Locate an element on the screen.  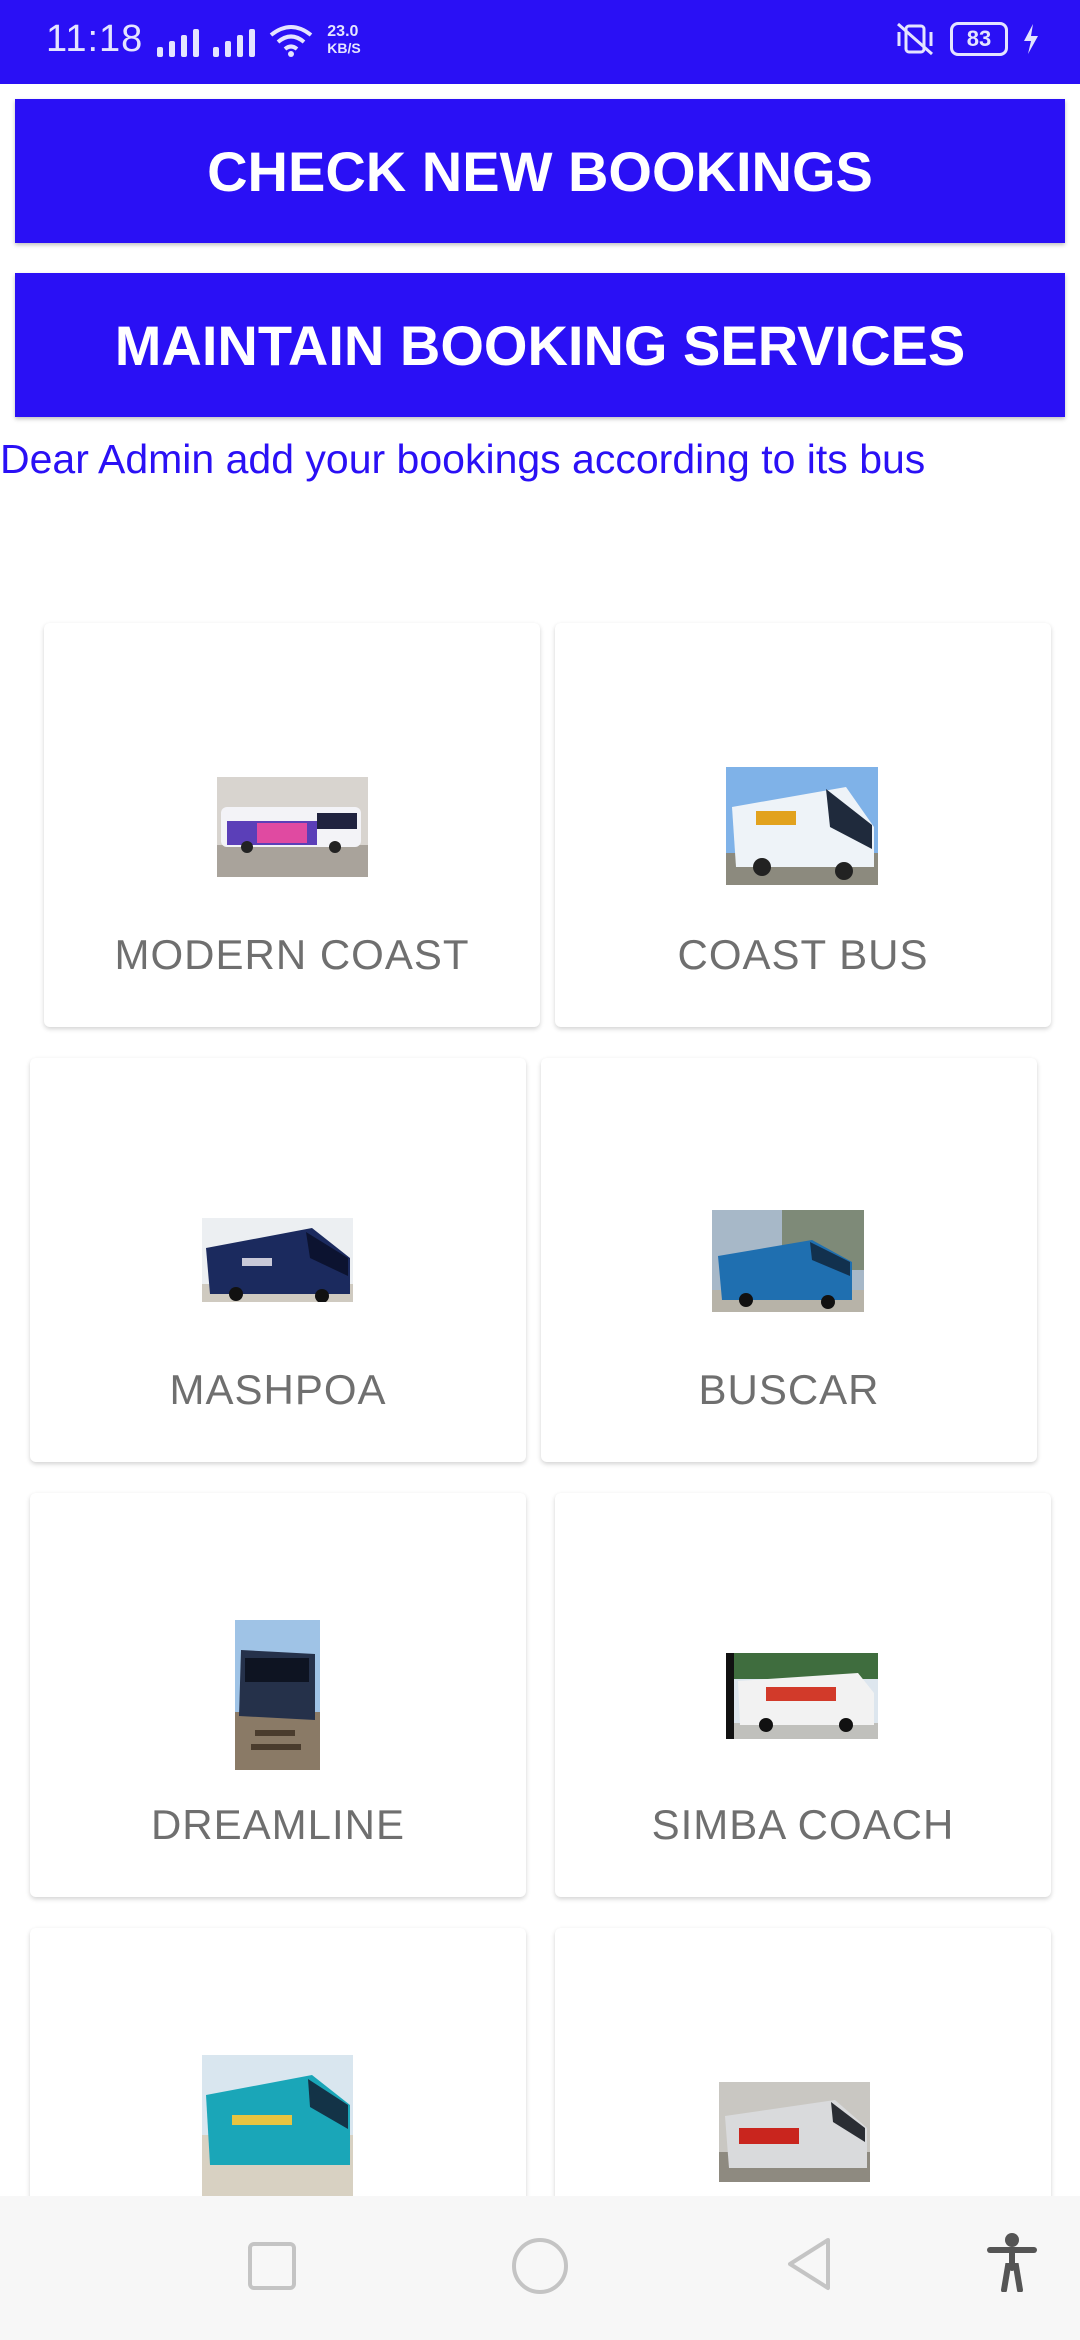
back-button is located at coordinates (809, 2264).